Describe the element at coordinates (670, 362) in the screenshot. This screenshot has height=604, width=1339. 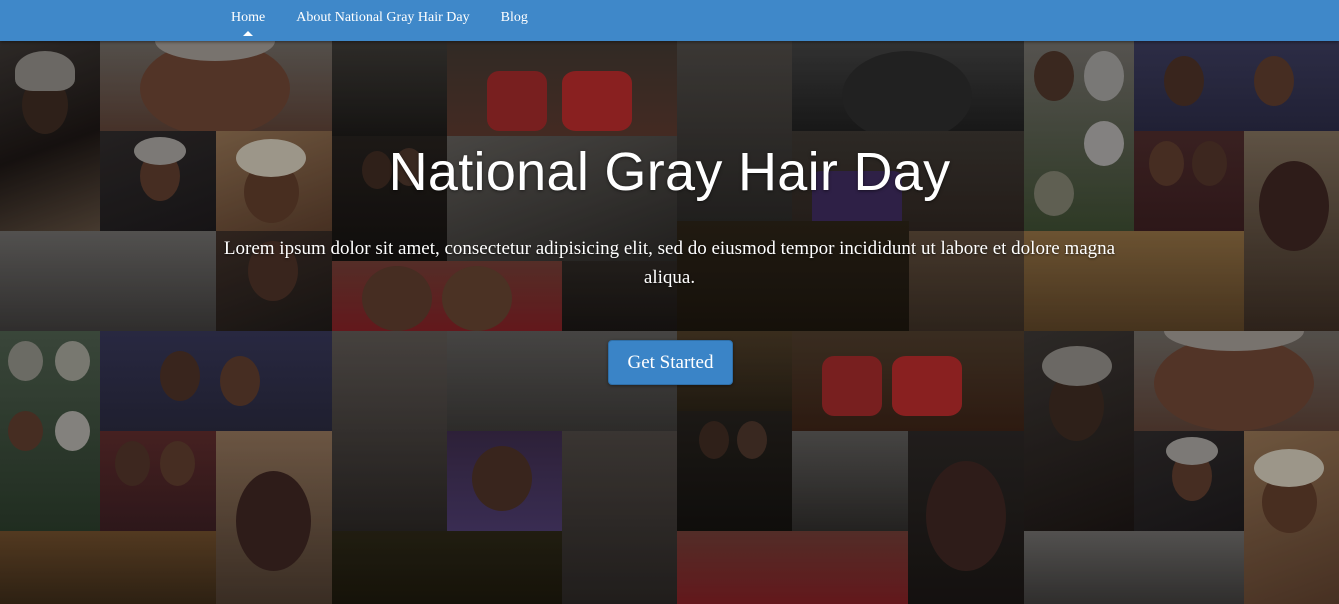
I see `get-started-button: Get Started` at that location.